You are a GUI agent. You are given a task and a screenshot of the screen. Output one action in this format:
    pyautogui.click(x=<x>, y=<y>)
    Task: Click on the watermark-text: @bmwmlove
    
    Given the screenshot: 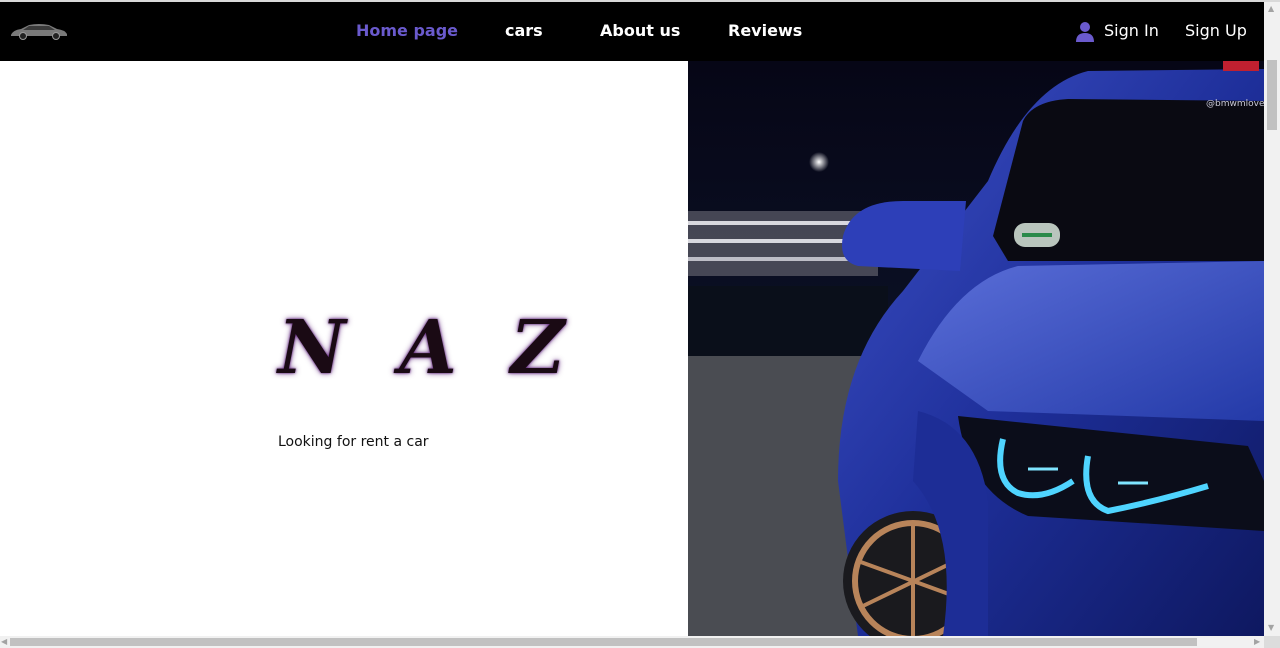 What is the action you would take?
    pyautogui.click(x=1235, y=104)
    